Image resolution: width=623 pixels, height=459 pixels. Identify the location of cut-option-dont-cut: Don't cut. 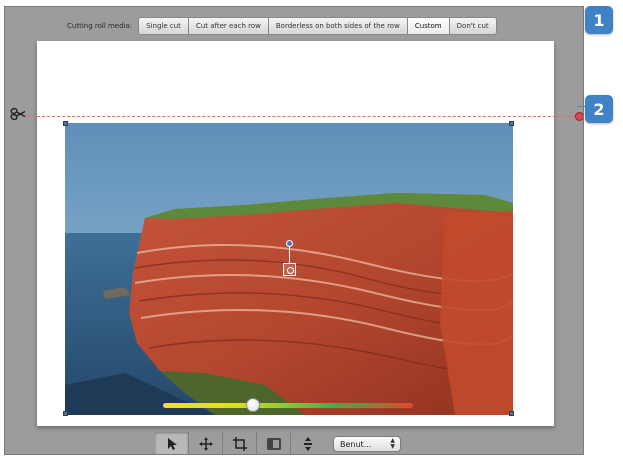
(473, 26).